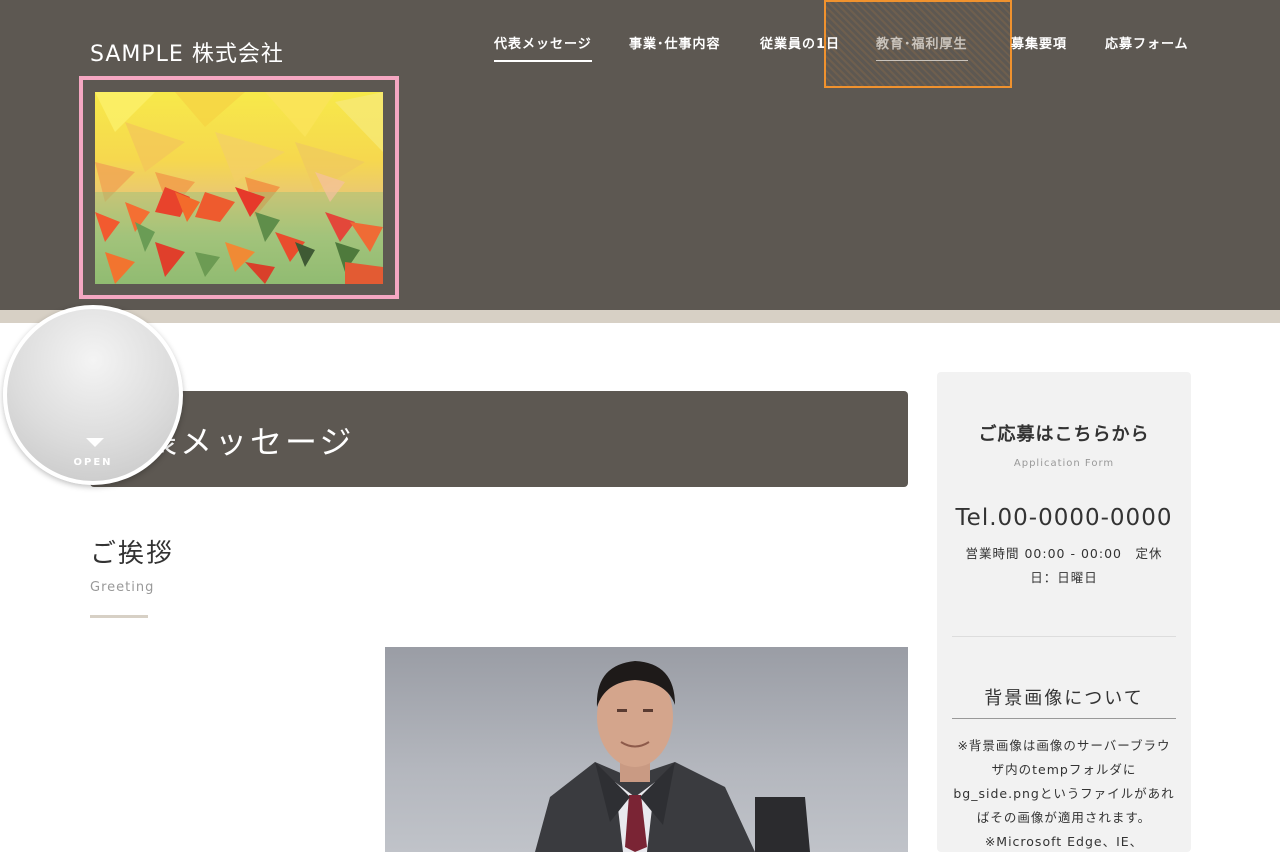 The height and width of the screenshot is (852, 1280). I want to click on hero-image-frame, so click(239, 187).